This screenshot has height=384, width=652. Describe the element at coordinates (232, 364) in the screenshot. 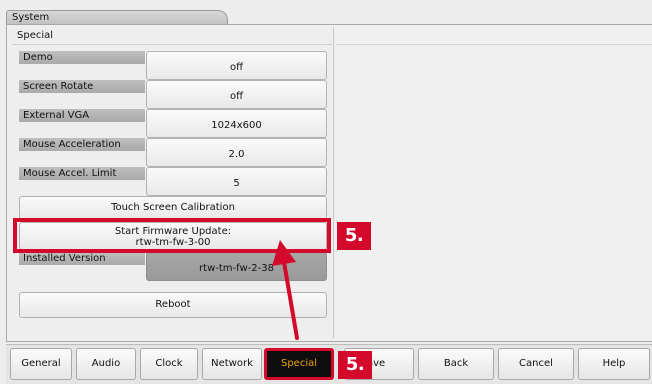

I see `tab-network: Network` at that location.